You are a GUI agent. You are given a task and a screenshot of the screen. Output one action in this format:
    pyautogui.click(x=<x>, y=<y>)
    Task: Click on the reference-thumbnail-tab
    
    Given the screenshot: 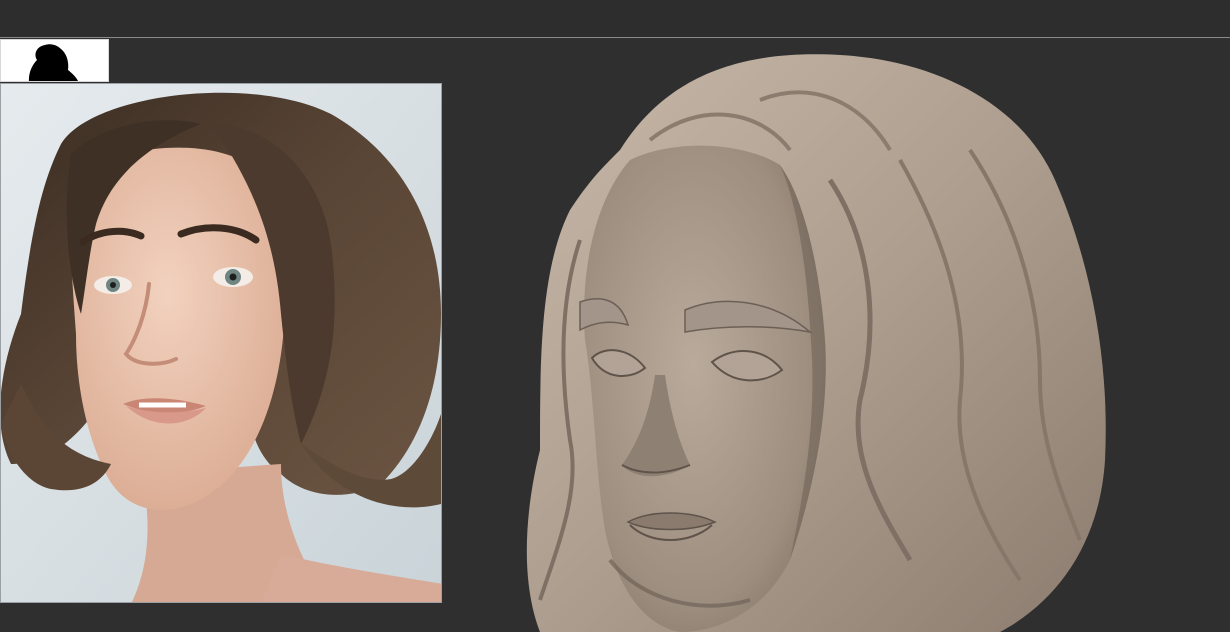 What is the action you would take?
    pyautogui.click(x=54, y=60)
    